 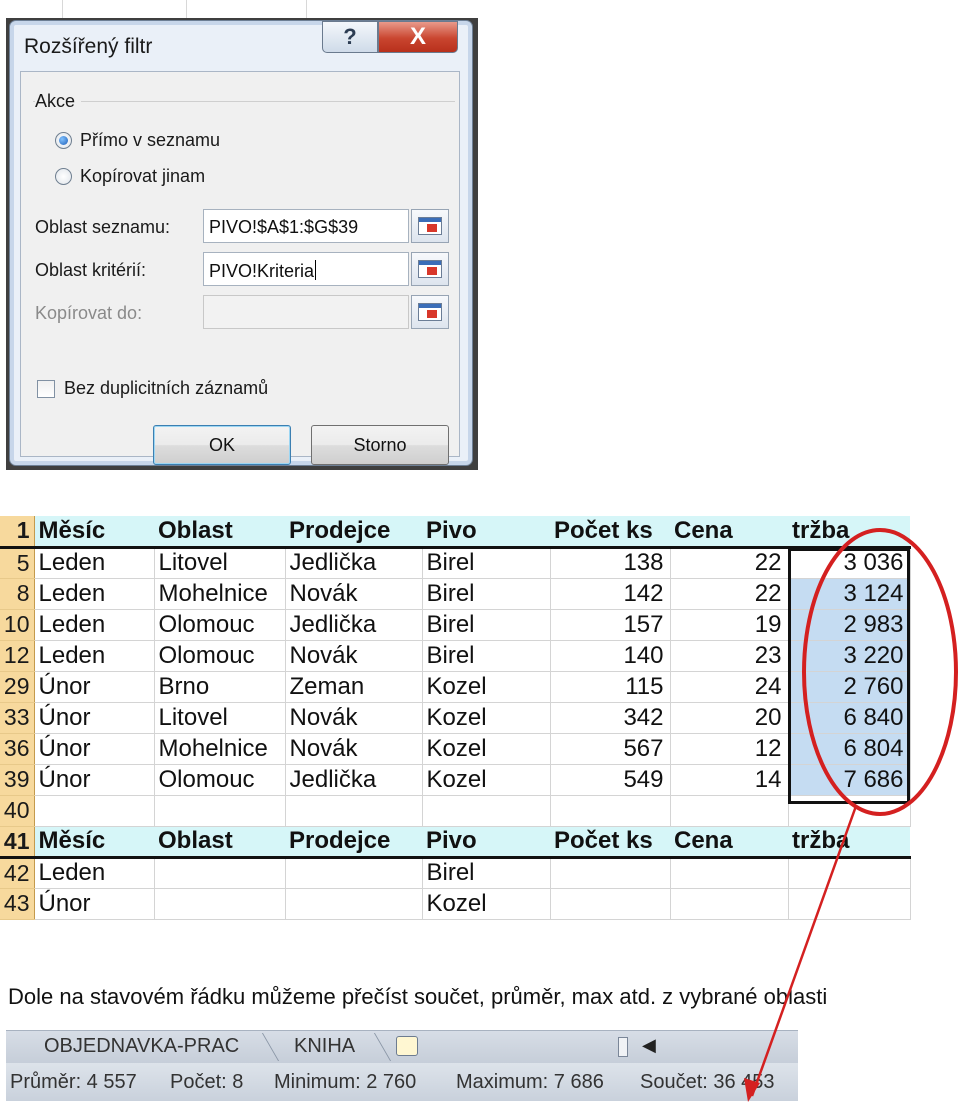 I want to click on table-cell: 140, so click(x=610, y=656).